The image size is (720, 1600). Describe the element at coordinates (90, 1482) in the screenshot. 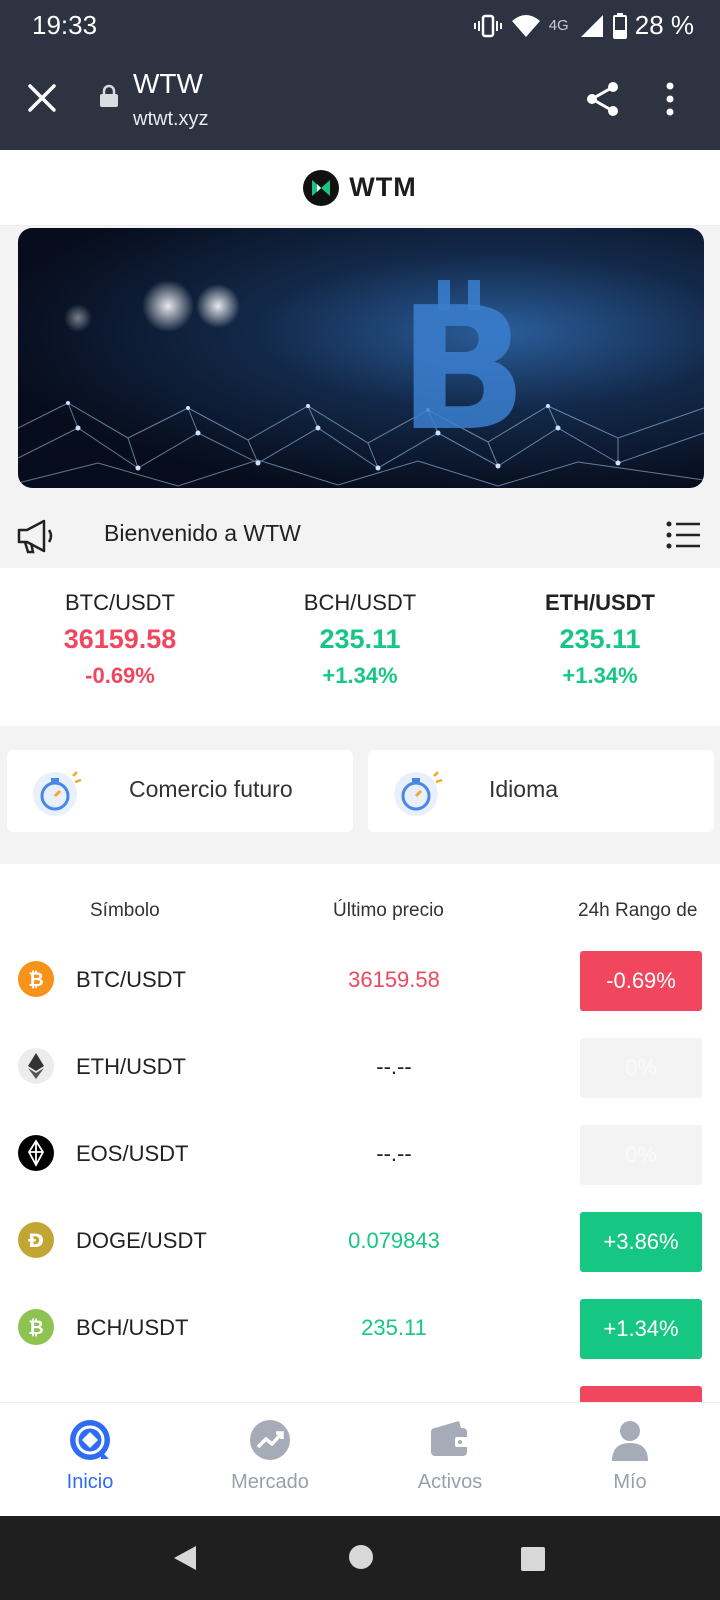

I see `nav-label: Inicio` at that location.